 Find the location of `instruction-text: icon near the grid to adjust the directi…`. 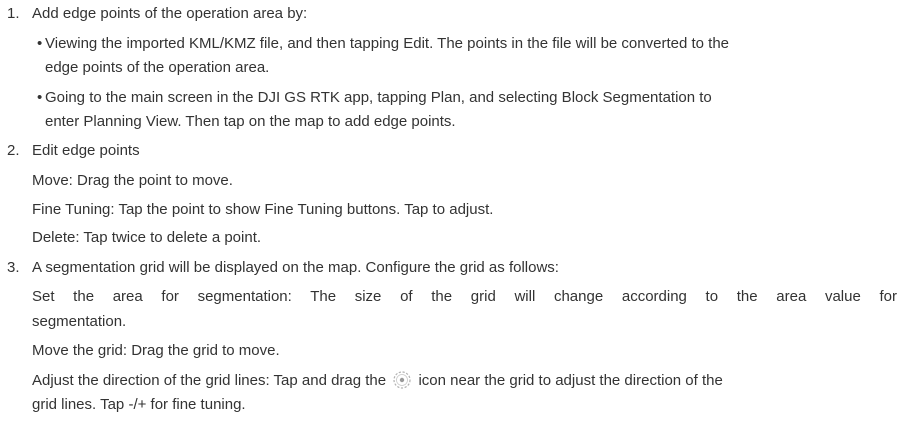

instruction-text: icon near the grid to adjust the directi… is located at coordinates (570, 380).